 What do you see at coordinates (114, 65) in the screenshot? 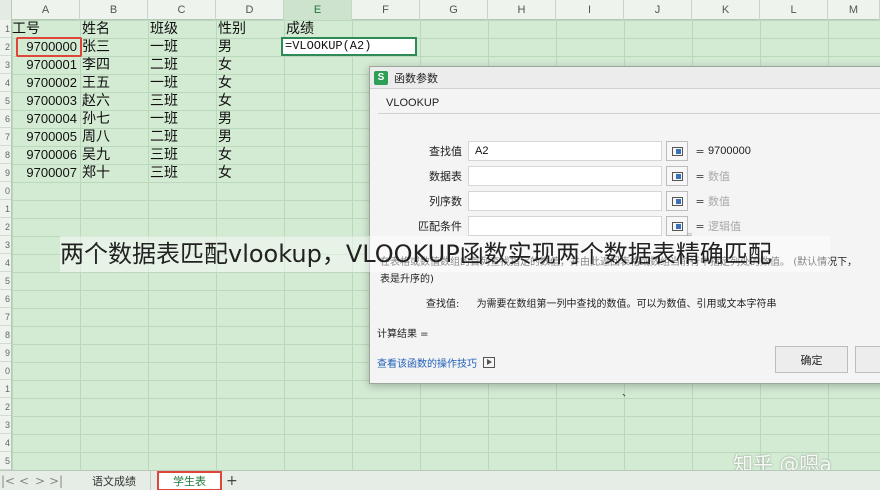
I see `cell-b: 李四` at bounding box center [114, 65].